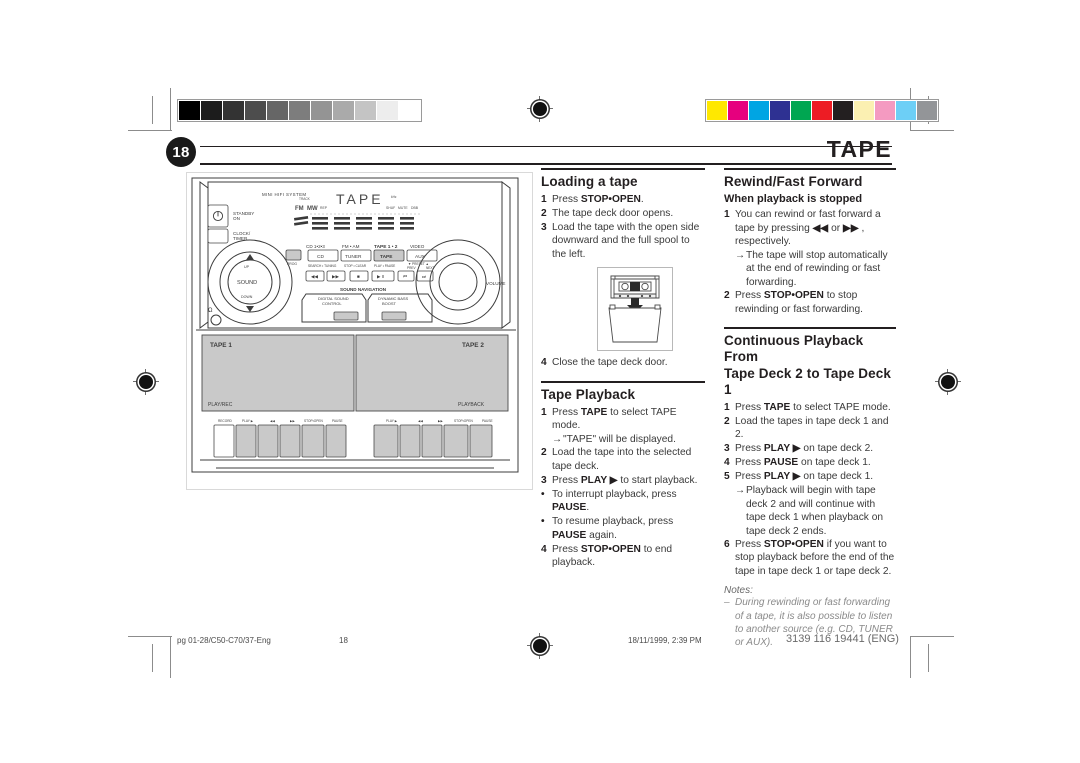 This screenshot has width=1080, height=763. Describe the element at coordinates (324, 208) in the screenshot. I see `svg-text: REP` at that location.